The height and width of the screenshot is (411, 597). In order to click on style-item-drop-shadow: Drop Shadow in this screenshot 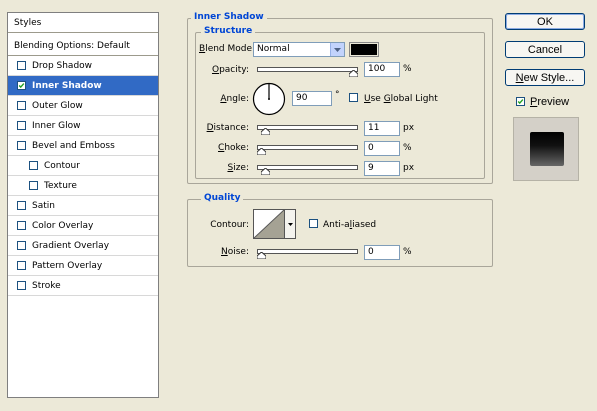, I will do `click(83, 66)`.